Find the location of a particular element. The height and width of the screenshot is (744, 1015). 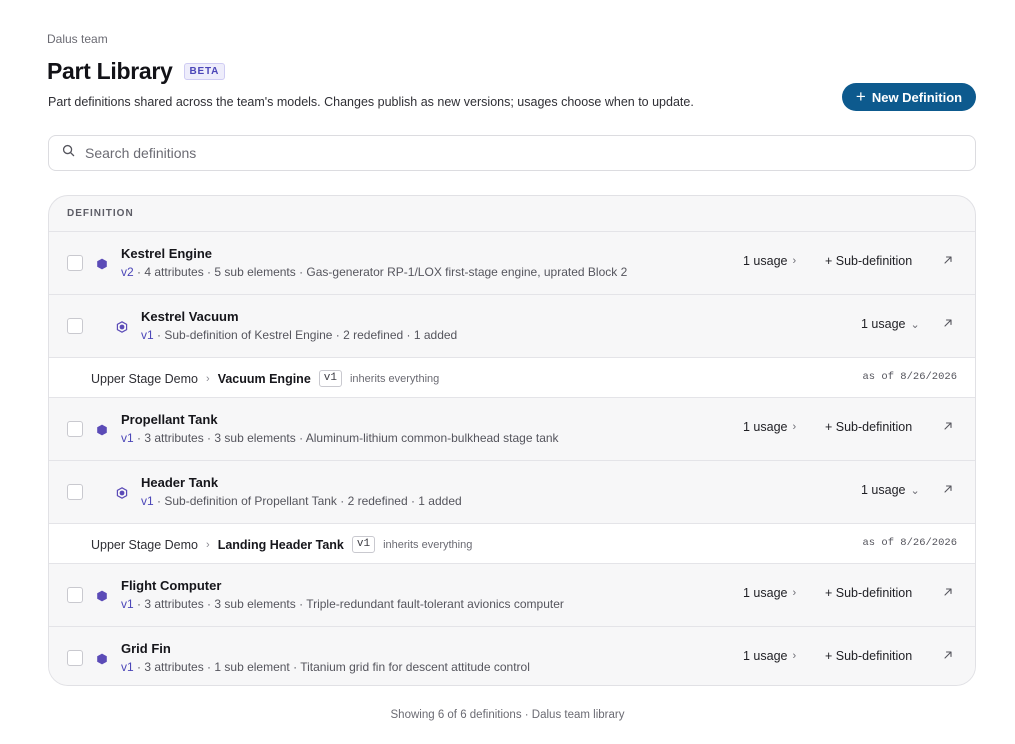

title-row: Part Library BETA is located at coordinates (136, 71).